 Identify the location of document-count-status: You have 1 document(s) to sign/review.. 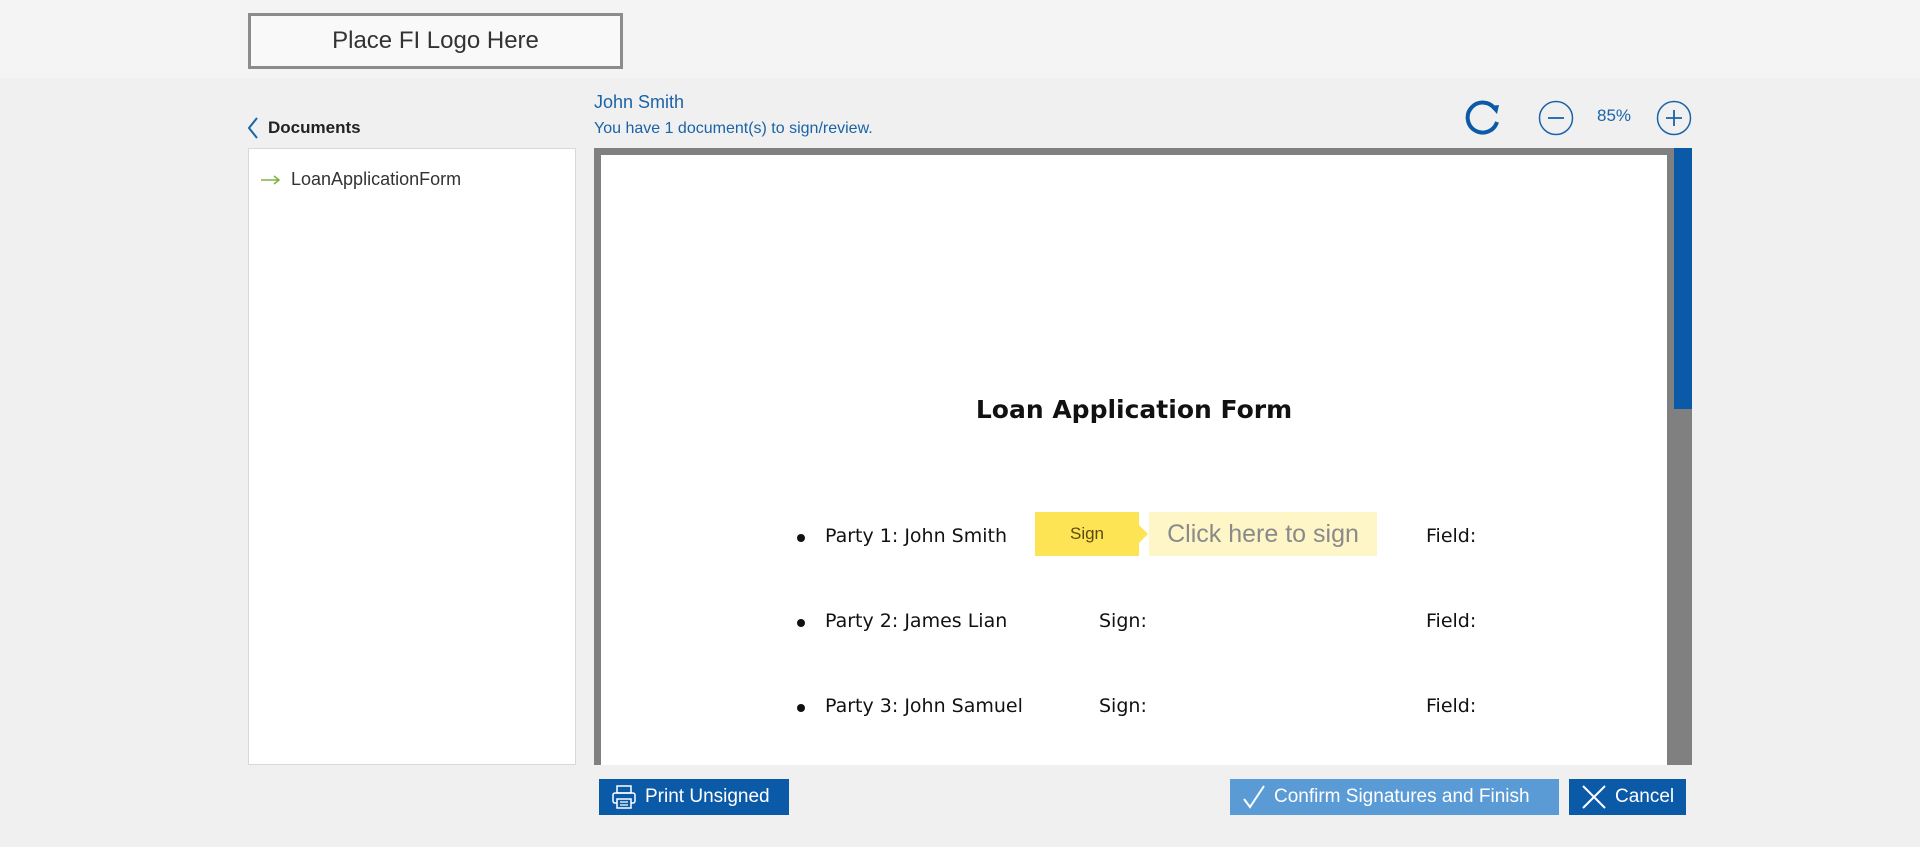
(733, 128).